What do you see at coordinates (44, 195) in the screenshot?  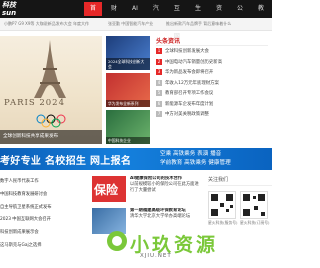 I see `news-link: 中国科技教育发展研讨会` at bounding box center [44, 195].